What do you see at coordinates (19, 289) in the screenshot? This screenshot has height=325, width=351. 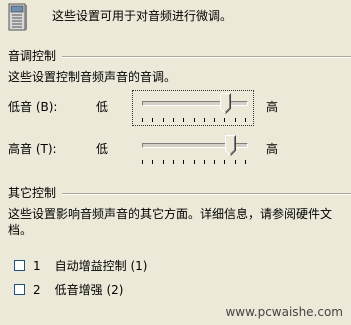 I see `bass-boost-checkbox` at bounding box center [19, 289].